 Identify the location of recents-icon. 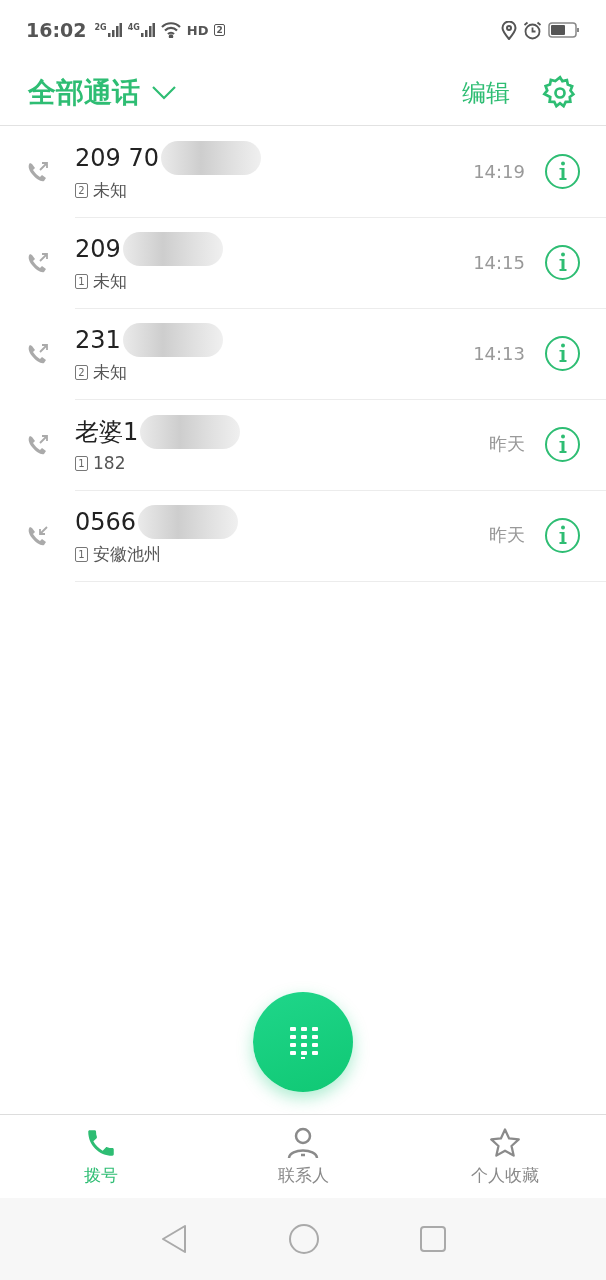
(432, 1239).